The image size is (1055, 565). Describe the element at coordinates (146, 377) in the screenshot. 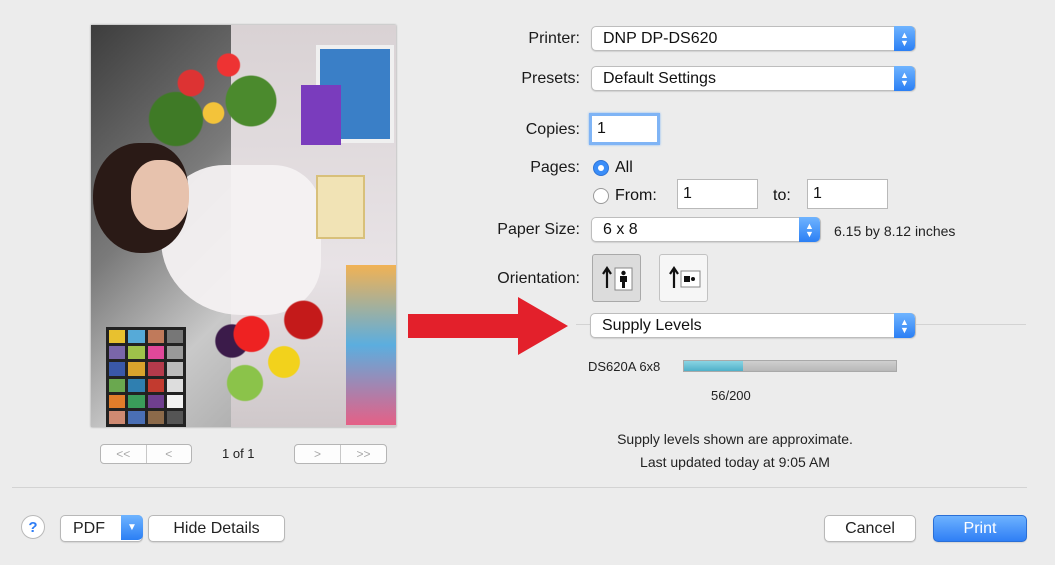

I see `color-checker-chart` at that location.